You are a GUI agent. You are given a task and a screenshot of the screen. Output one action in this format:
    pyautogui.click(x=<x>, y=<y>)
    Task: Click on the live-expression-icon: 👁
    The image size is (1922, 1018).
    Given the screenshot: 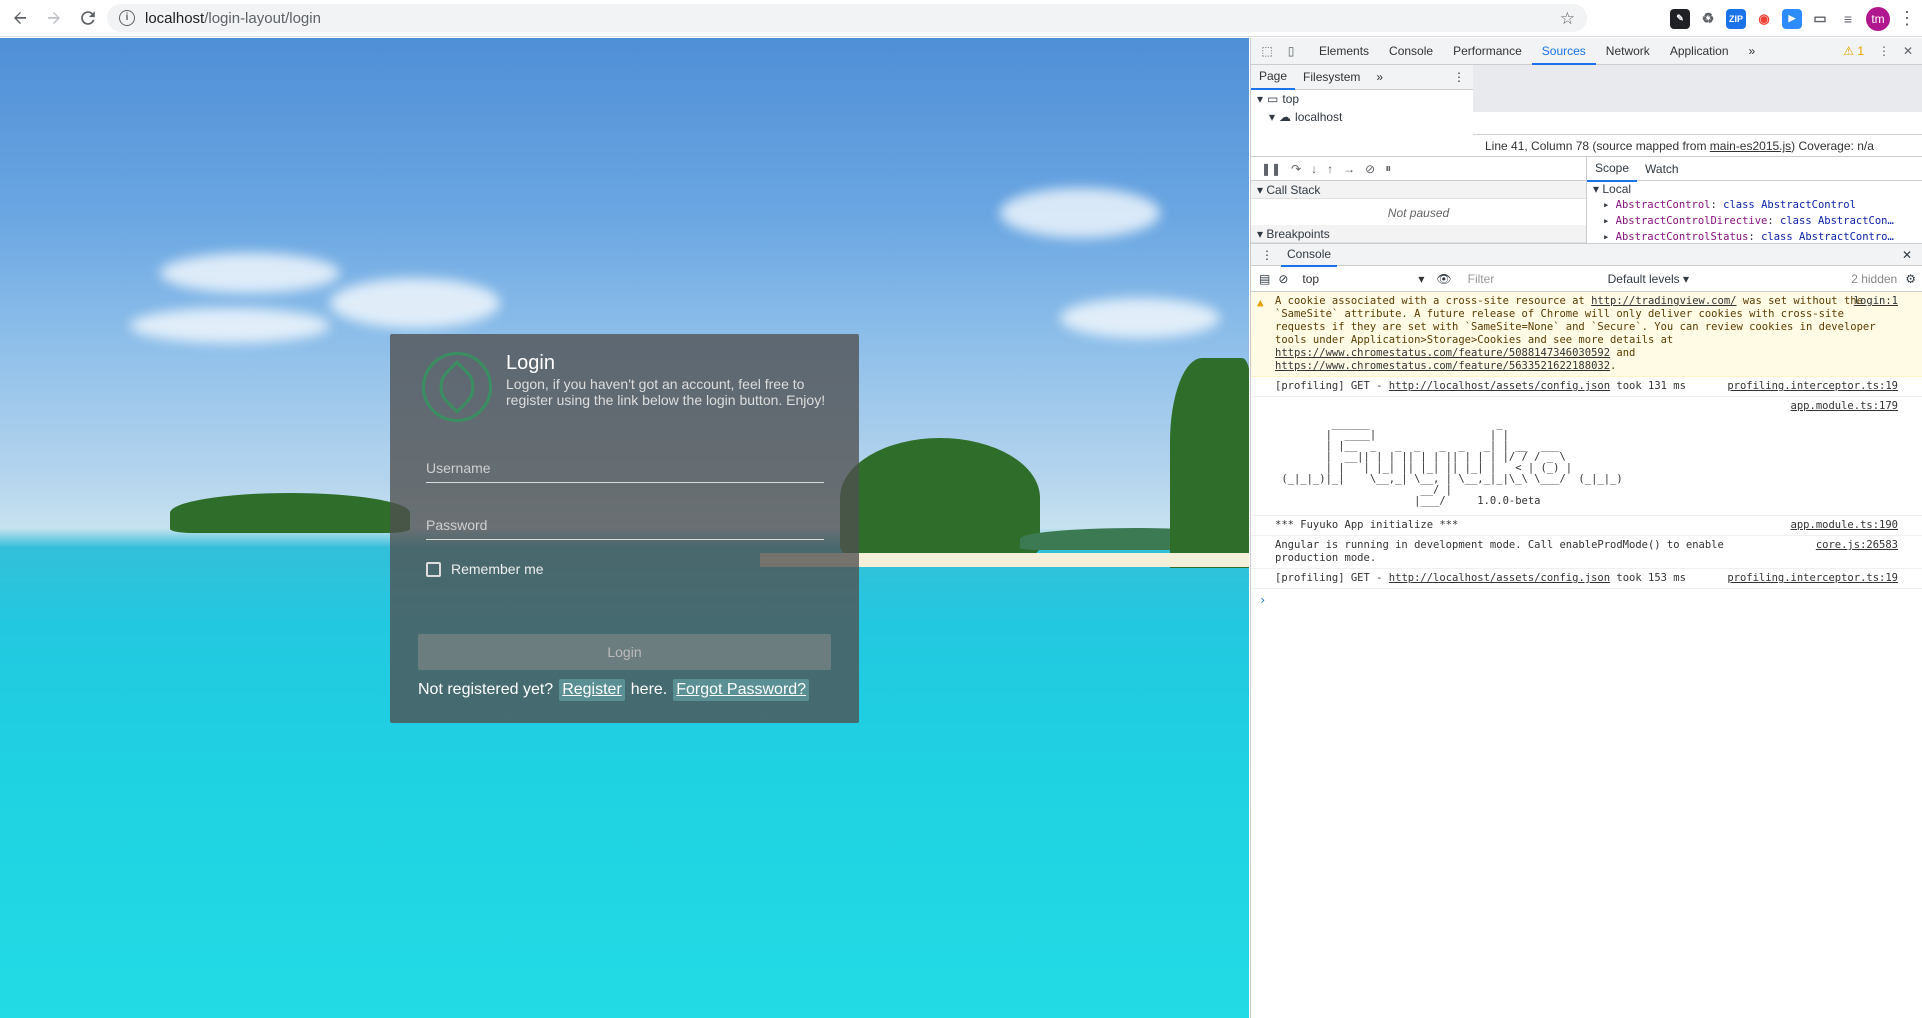 What is the action you would take?
    pyautogui.click(x=1443, y=279)
    